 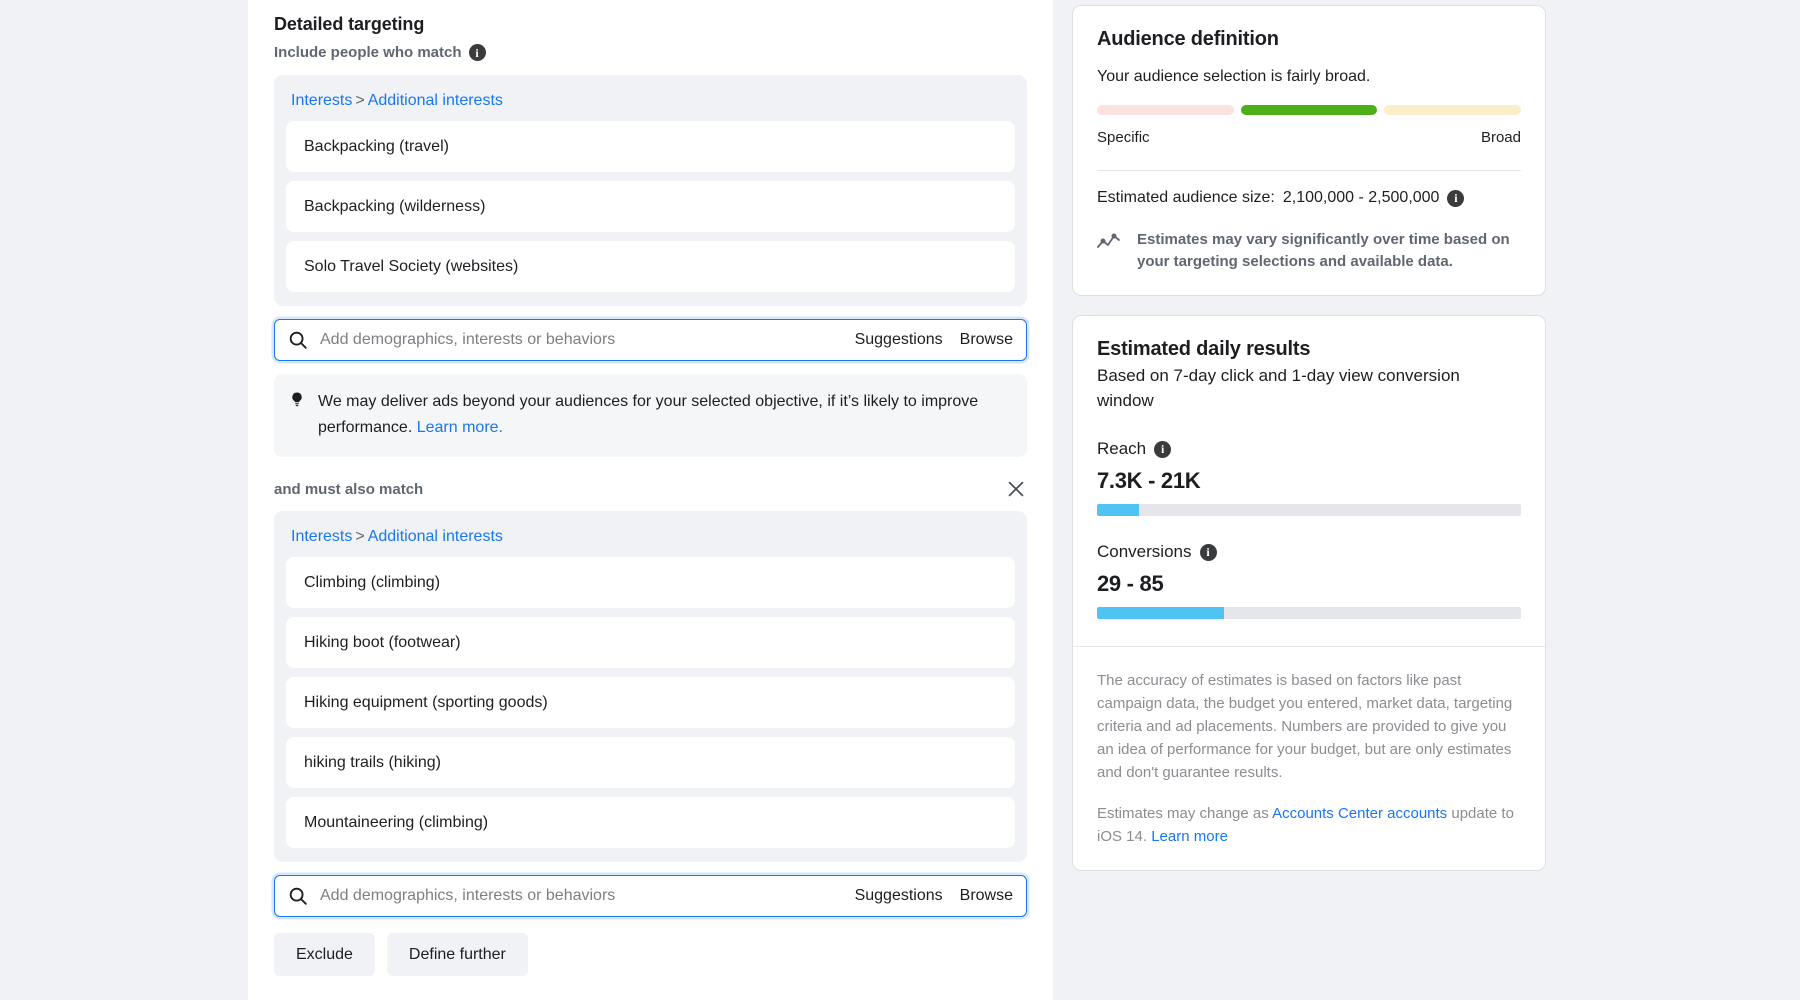 I want to click on list-item: Solo Travel Society (websites), so click(x=650, y=266).